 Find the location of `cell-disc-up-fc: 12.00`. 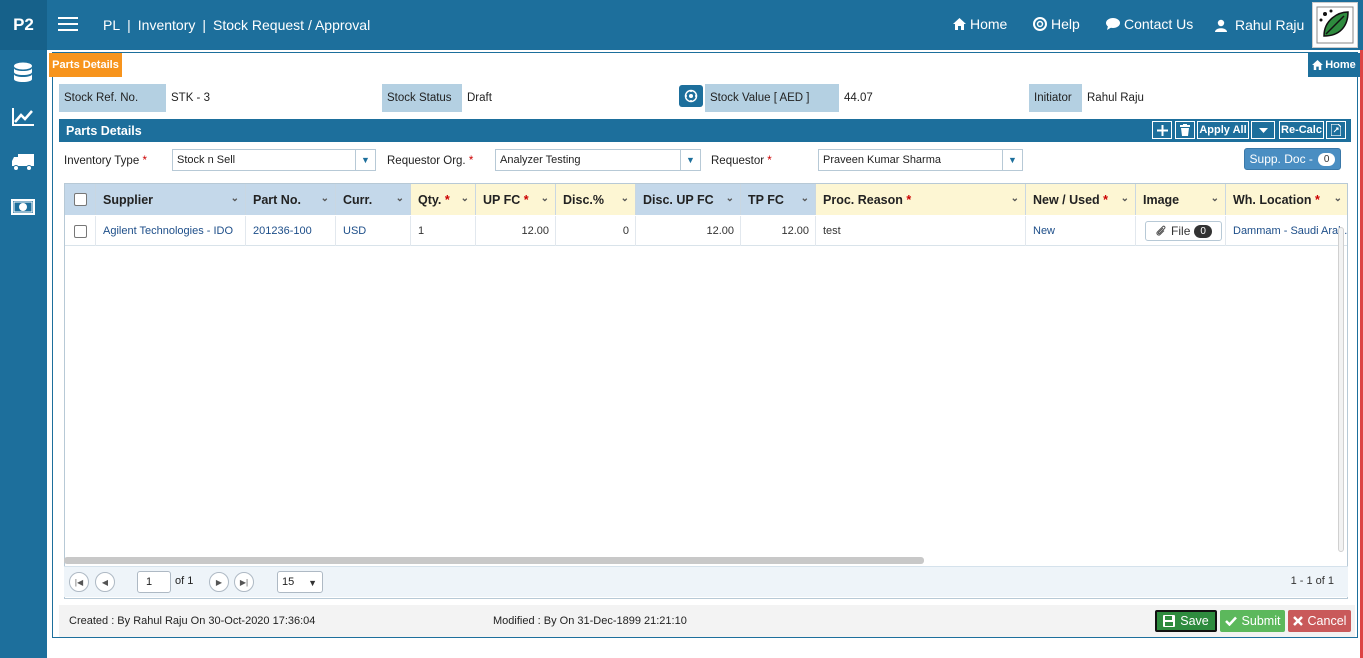

cell-disc-up-fc: 12.00 is located at coordinates (688, 231).